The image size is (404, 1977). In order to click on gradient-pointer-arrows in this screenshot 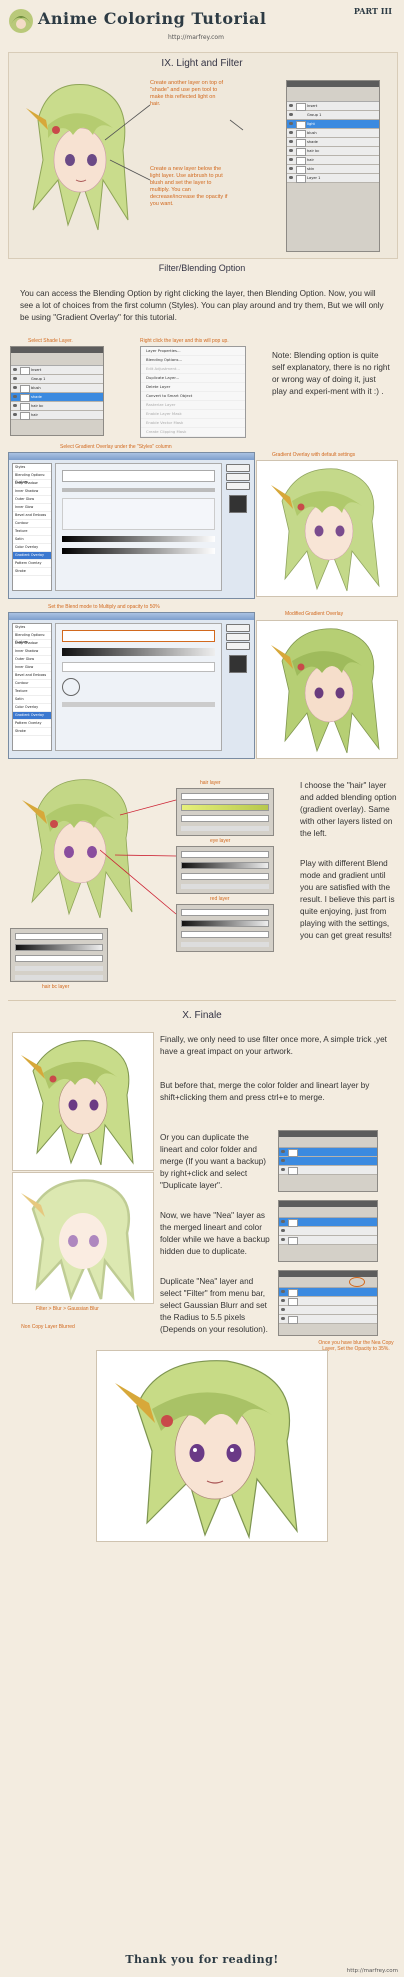, I will do `click(138, 857)`.